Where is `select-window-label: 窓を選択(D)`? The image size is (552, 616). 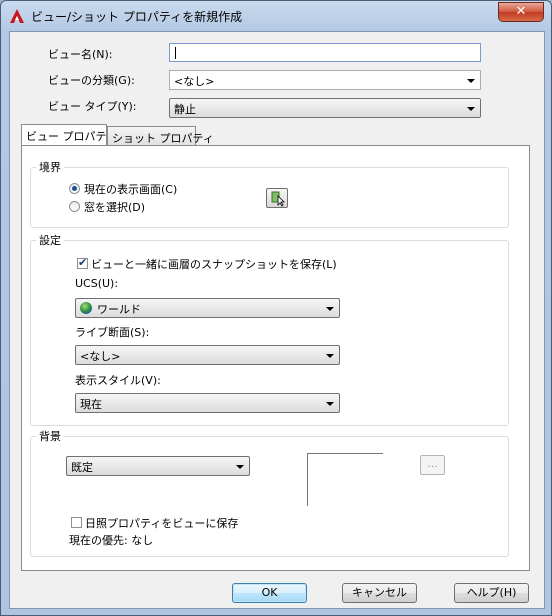 select-window-label: 窓を選択(D) is located at coordinates (115, 207).